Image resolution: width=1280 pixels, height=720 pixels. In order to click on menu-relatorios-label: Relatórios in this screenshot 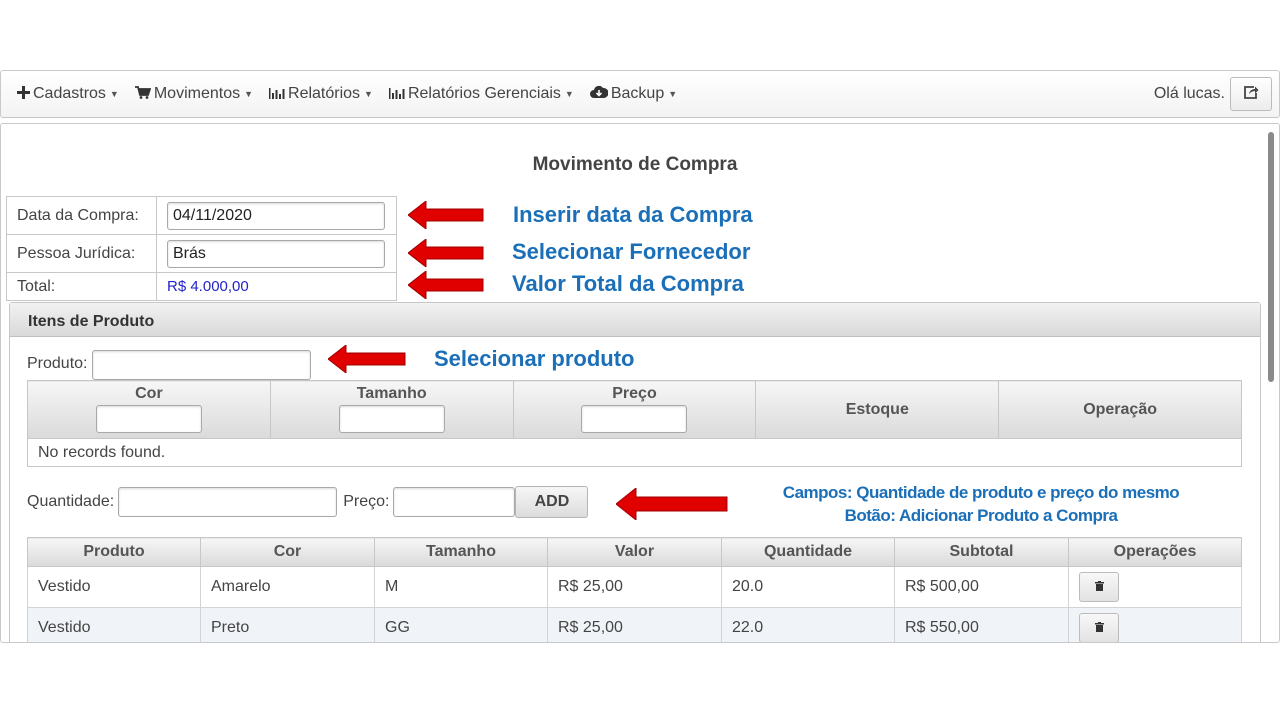, I will do `click(324, 93)`.